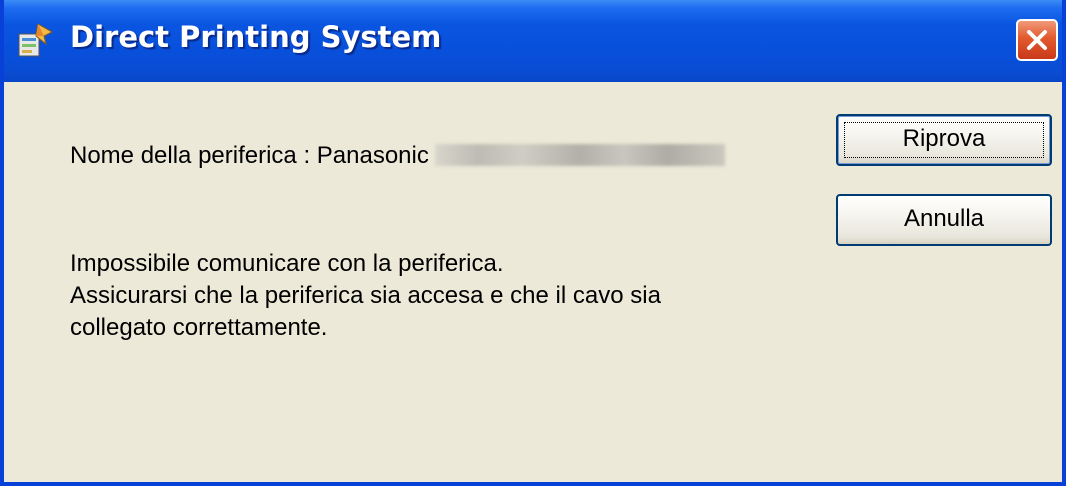 The height and width of the screenshot is (486, 1066). I want to click on cancel-button: Annulla, so click(944, 220).